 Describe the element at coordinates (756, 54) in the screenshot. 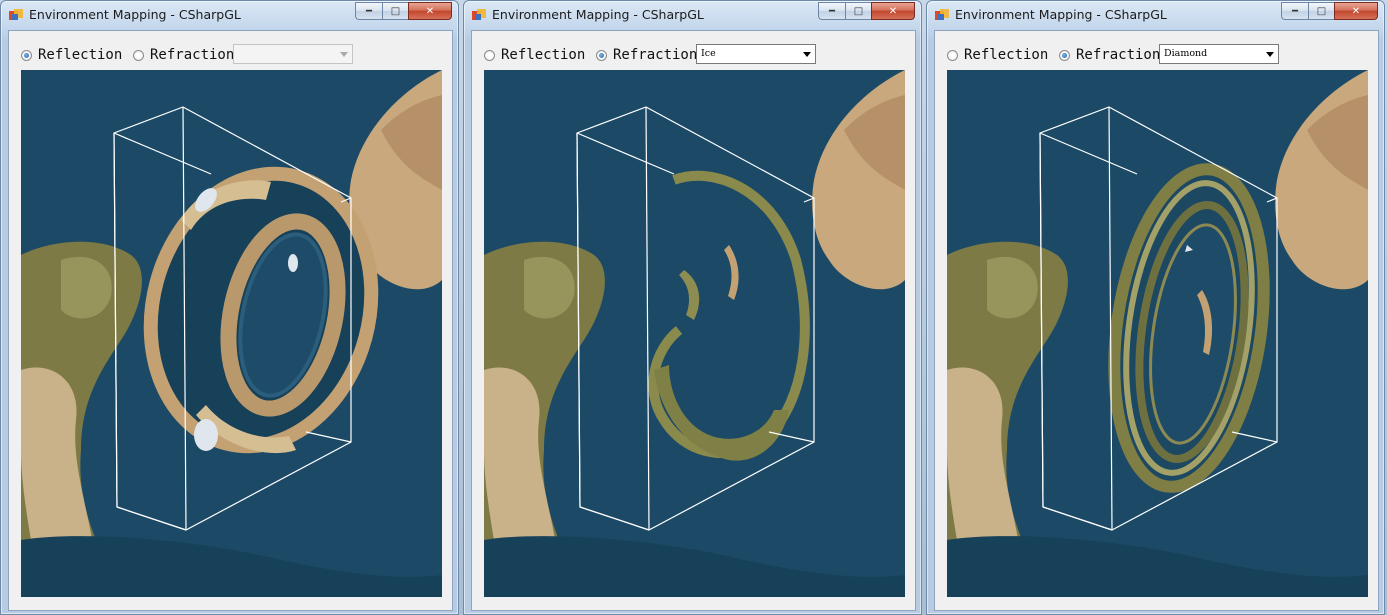

I see `material-dropdown: Ice` at that location.